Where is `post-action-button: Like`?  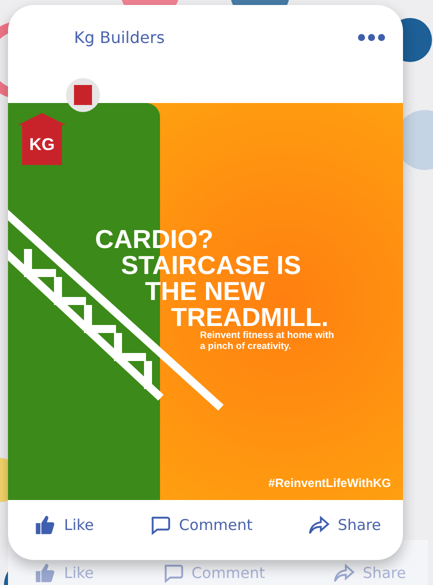
post-action-button: Like is located at coordinates (64, 525).